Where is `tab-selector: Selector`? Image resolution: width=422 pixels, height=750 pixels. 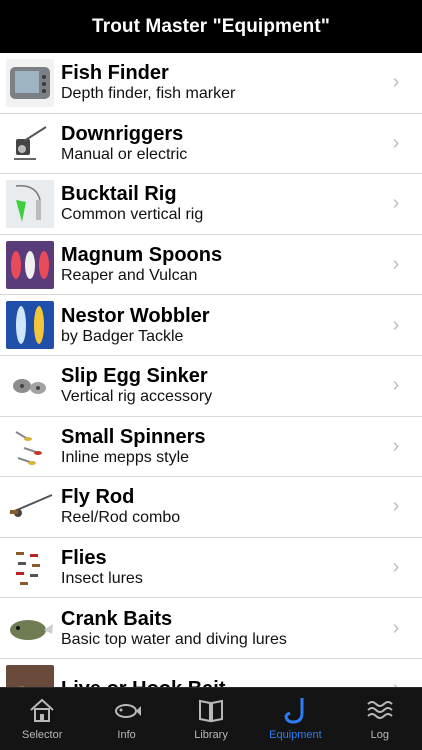 tab-selector: Selector is located at coordinates (42, 719).